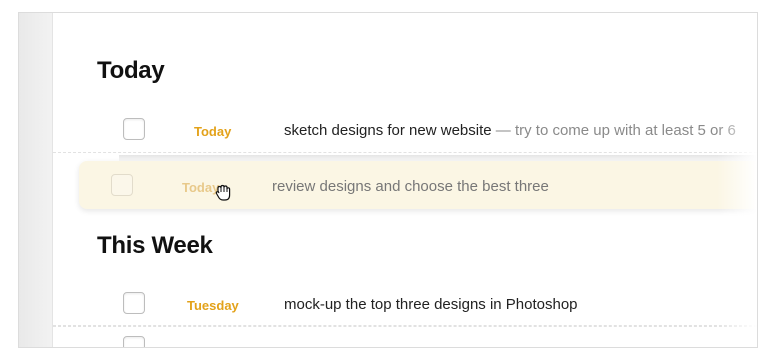 This screenshot has width=778, height=354. I want to click on task-text: review designs and choose the best three, so click(410, 186).